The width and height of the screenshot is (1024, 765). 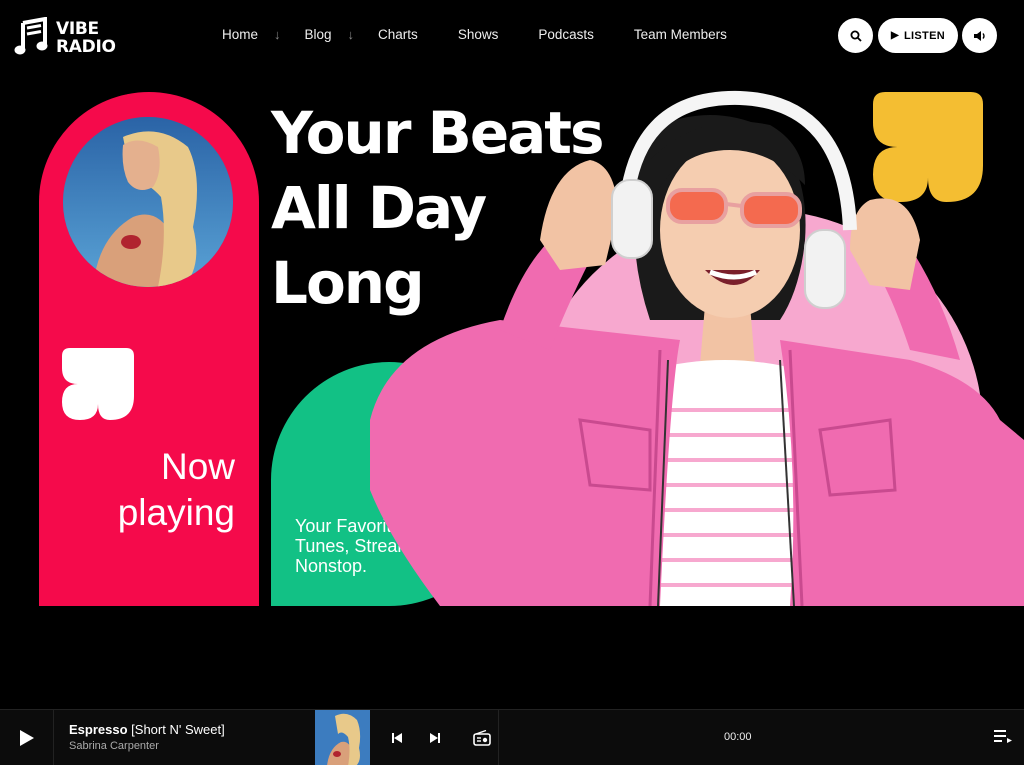 I want to click on previous-button, so click(x=397, y=738).